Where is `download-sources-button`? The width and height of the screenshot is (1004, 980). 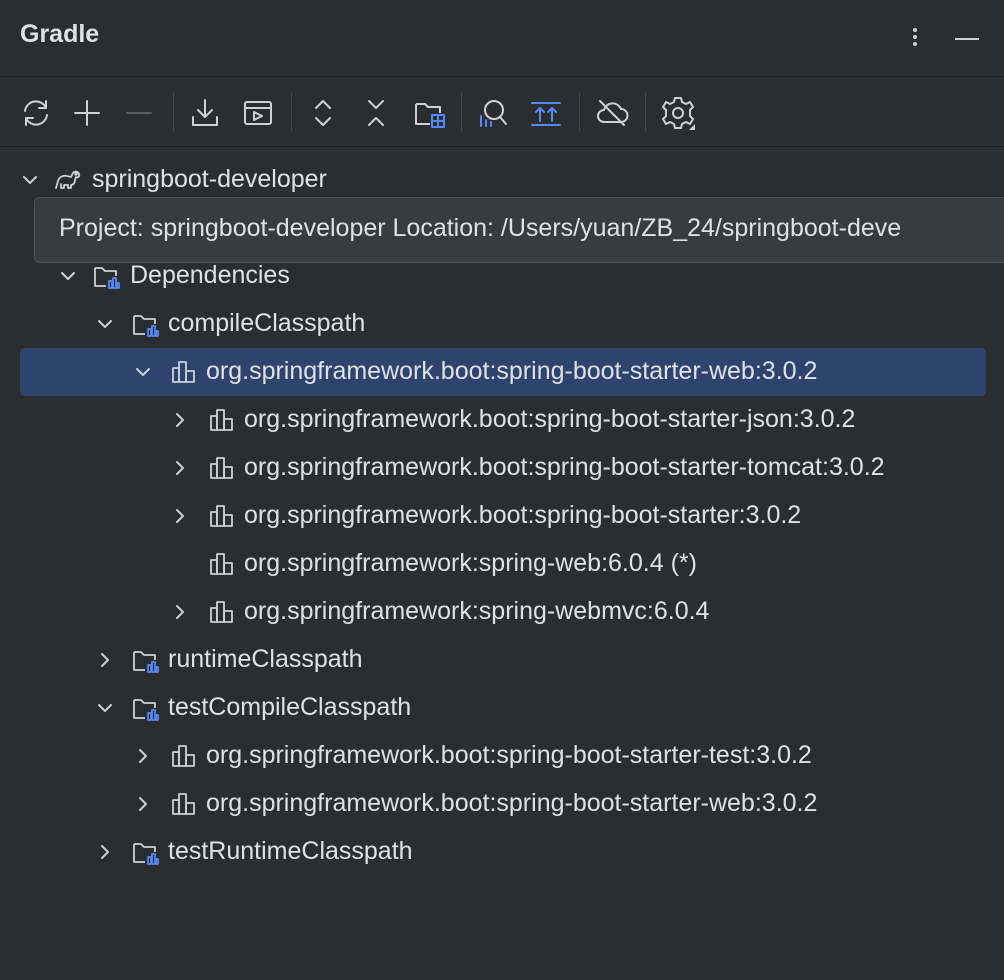 download-sources-button is located at coordinates (205, 113).